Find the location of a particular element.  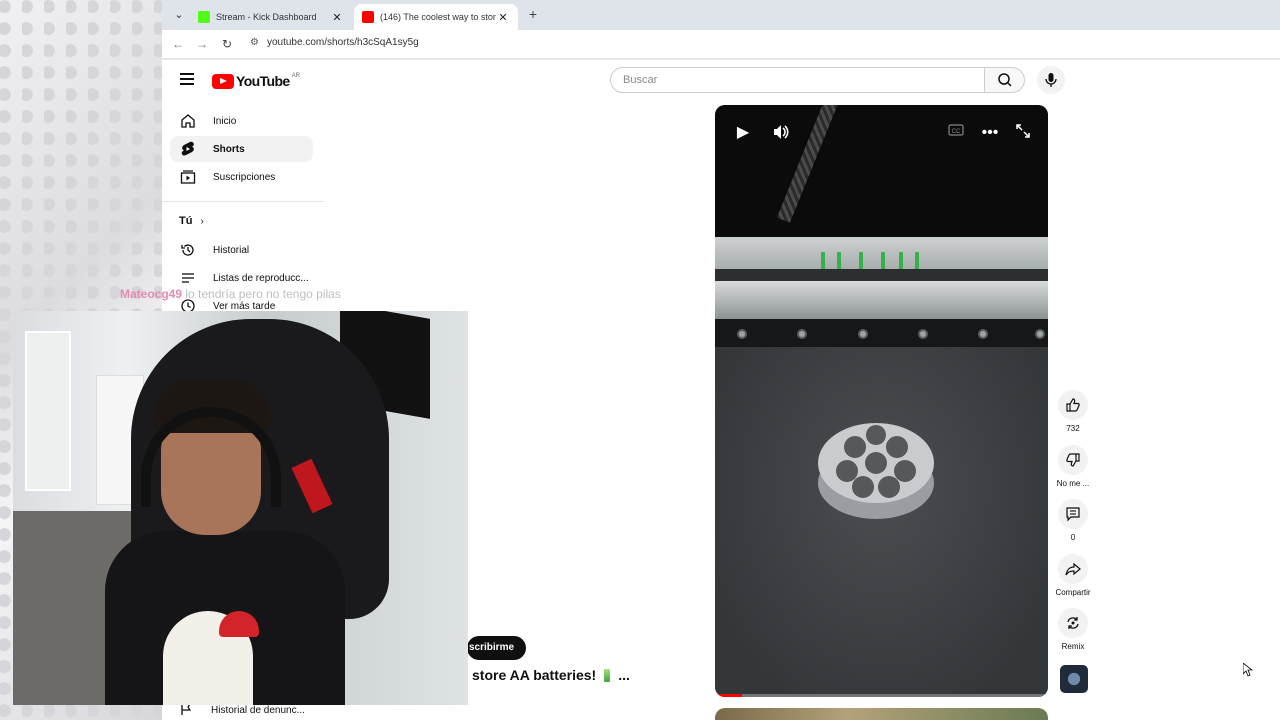

subscribe-button: scribirme is located at coordinates (497, 648).